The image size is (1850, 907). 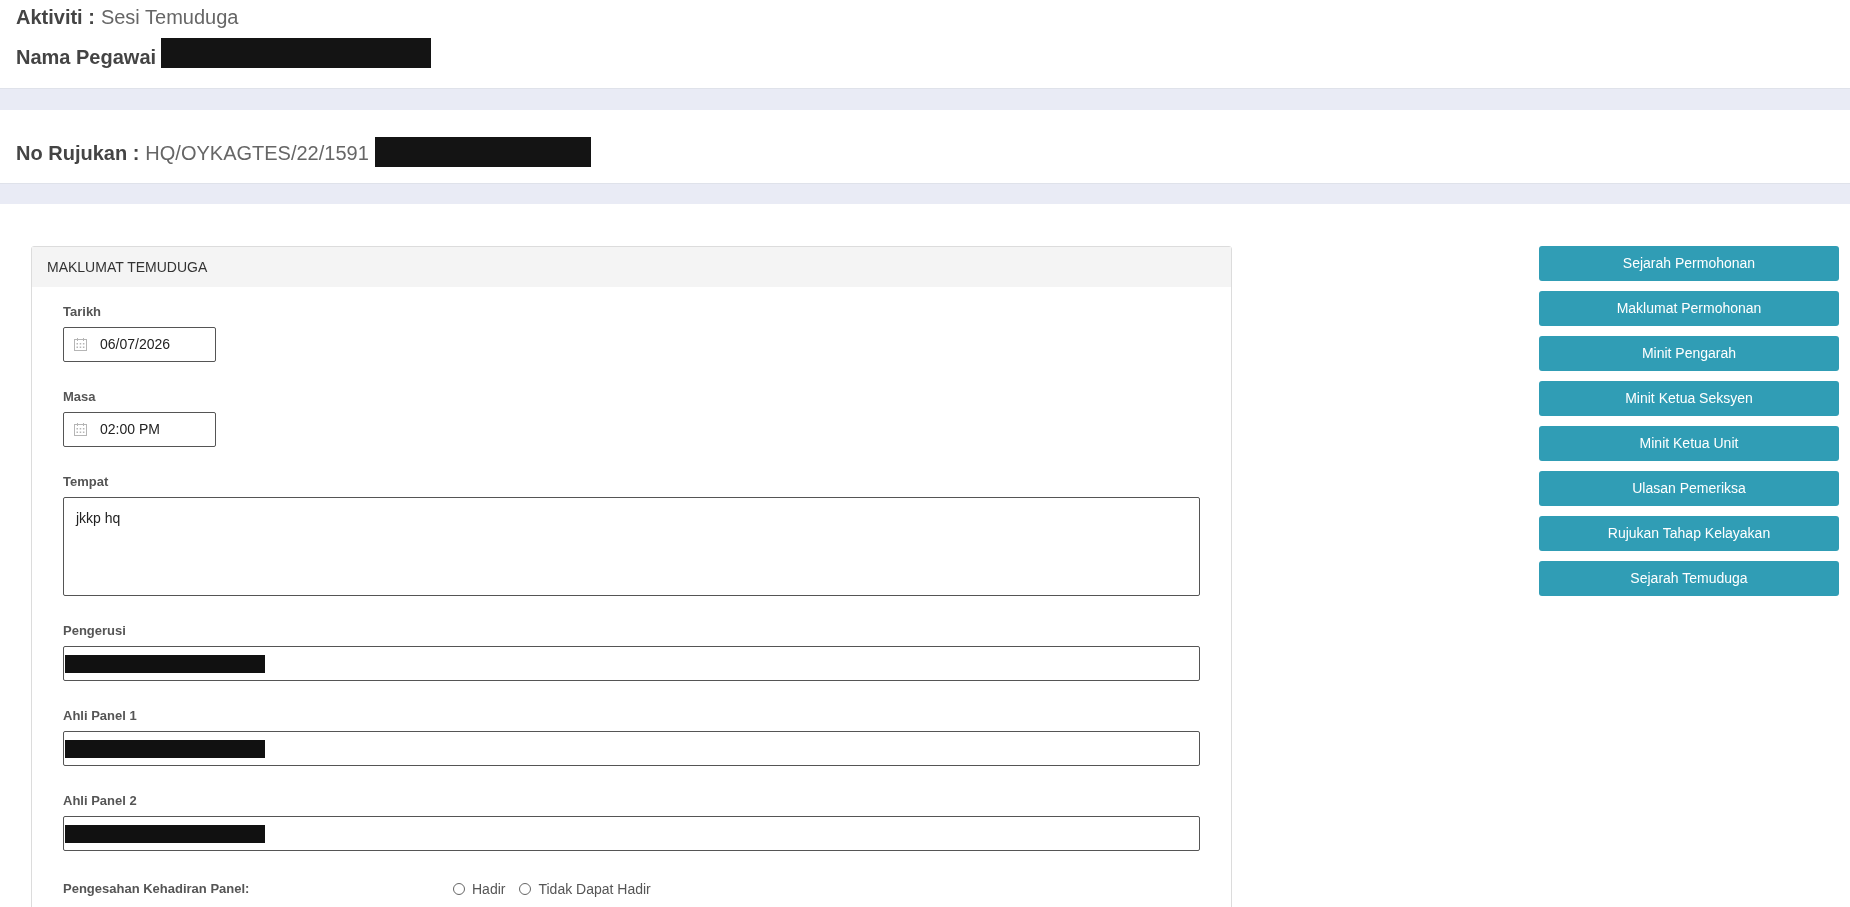 I want to click on field-label: Pengerusi, so click(x=94, y=631).